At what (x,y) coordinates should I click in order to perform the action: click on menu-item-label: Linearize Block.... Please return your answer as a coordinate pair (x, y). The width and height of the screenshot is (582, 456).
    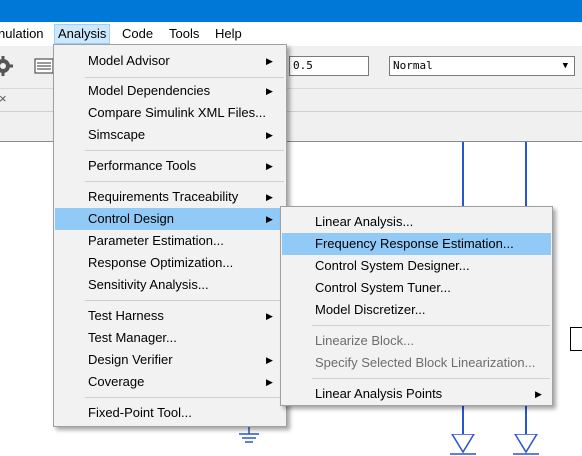
    Looking at the image, I should click on (364, 340).